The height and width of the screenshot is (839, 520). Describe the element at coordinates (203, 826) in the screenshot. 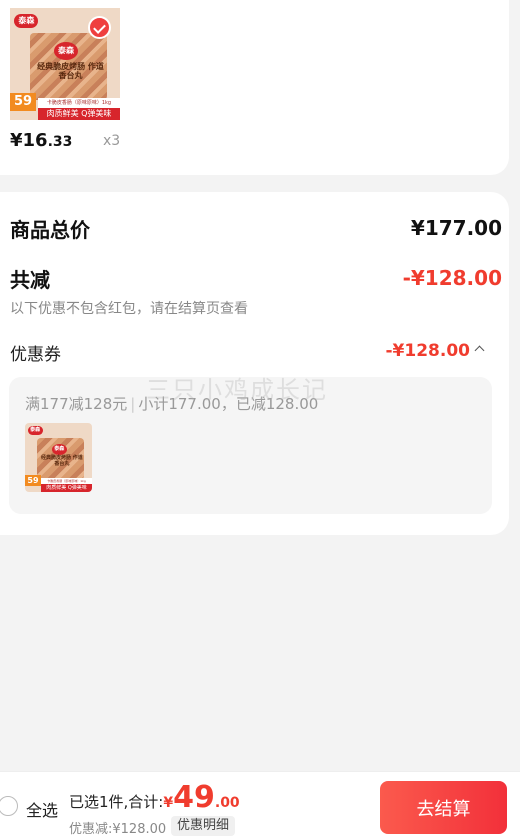

I see `discount-detail-button: 优惠明细` at that location.